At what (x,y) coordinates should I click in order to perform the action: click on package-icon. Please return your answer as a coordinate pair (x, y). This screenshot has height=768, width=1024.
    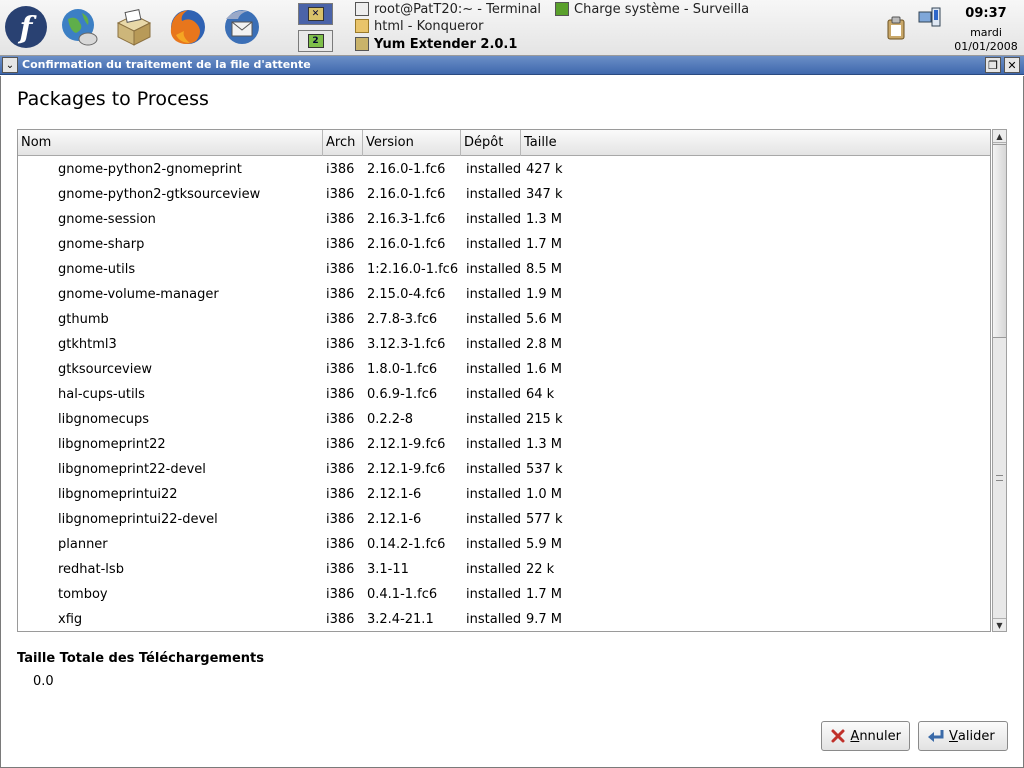
    Looking at the image, I should click on (134, 27).